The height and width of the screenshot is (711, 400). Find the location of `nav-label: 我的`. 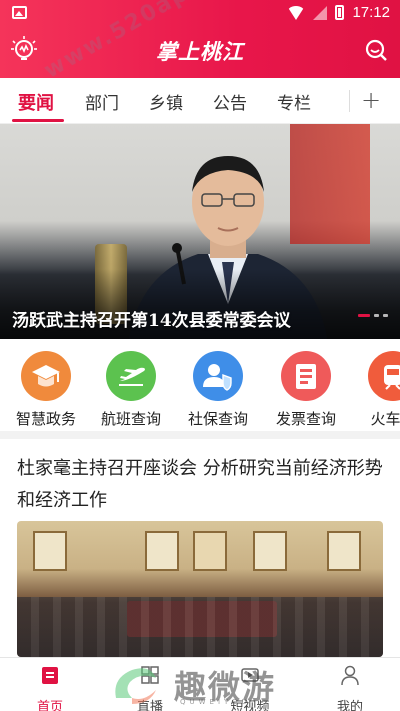

nav-label: 我的 is located at coordinates (349, 705).